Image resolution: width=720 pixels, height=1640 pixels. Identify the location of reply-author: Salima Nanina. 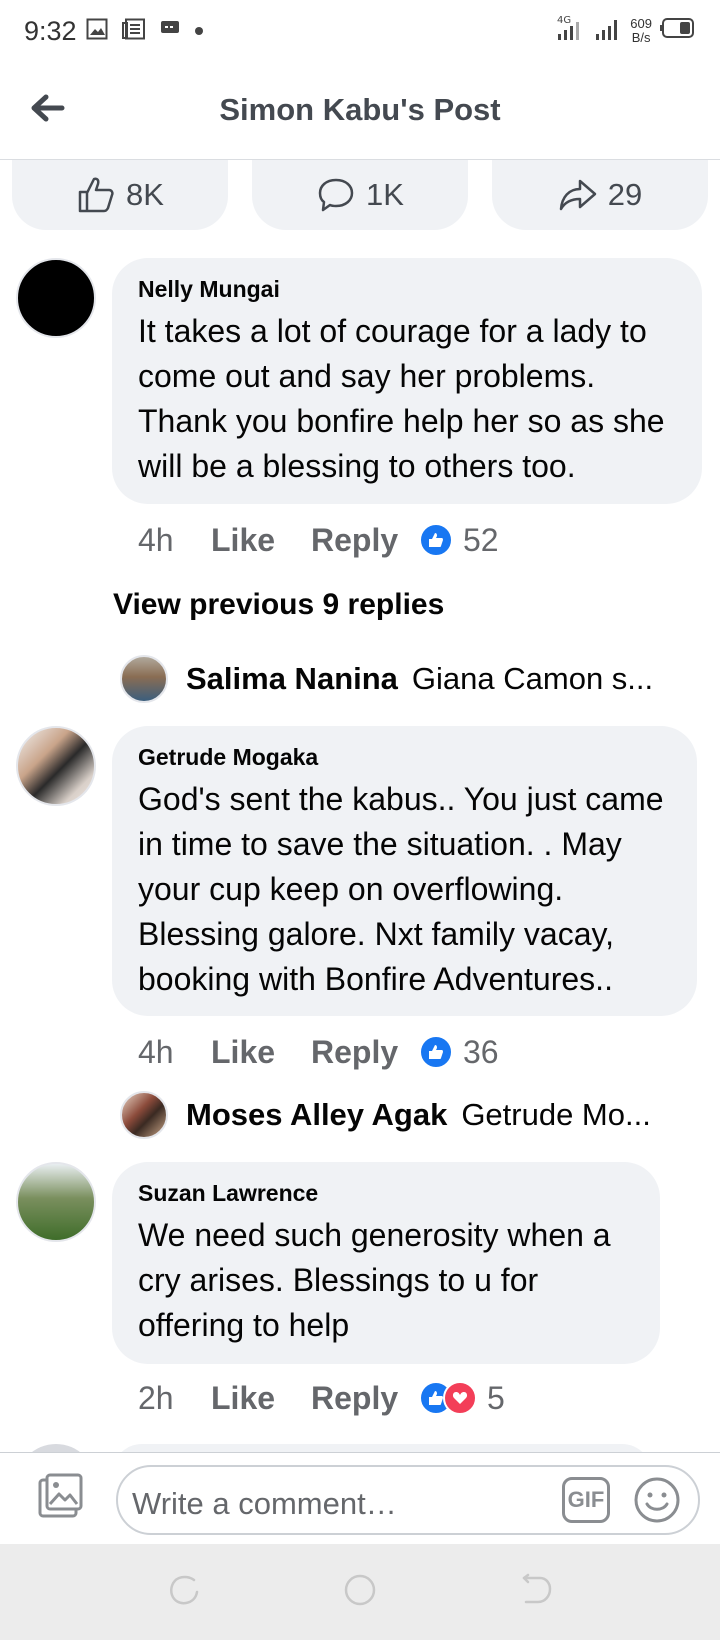
(292, 679).